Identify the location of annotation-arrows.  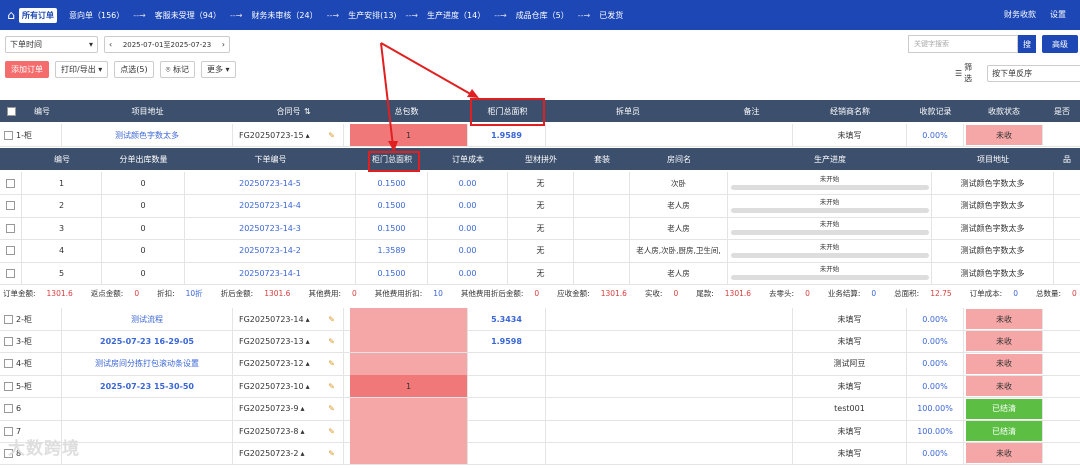
(429, 97).